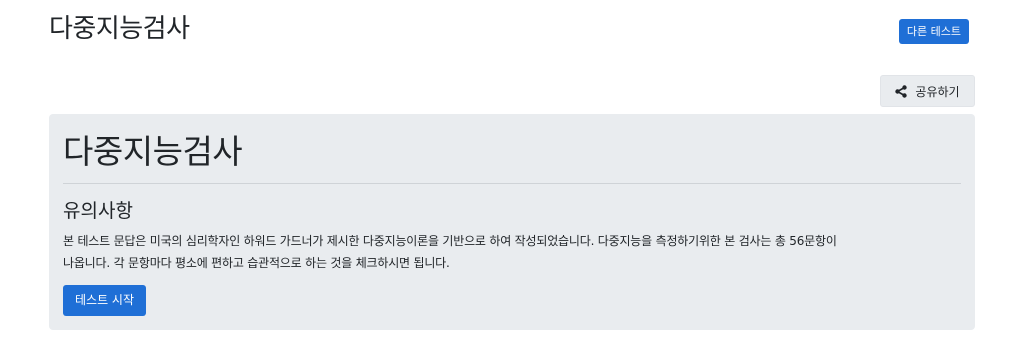  What do you see at coordinates (937, 91) in the screenshot?
I see `share-label: 공유하기` at bounding box center [937, 91].